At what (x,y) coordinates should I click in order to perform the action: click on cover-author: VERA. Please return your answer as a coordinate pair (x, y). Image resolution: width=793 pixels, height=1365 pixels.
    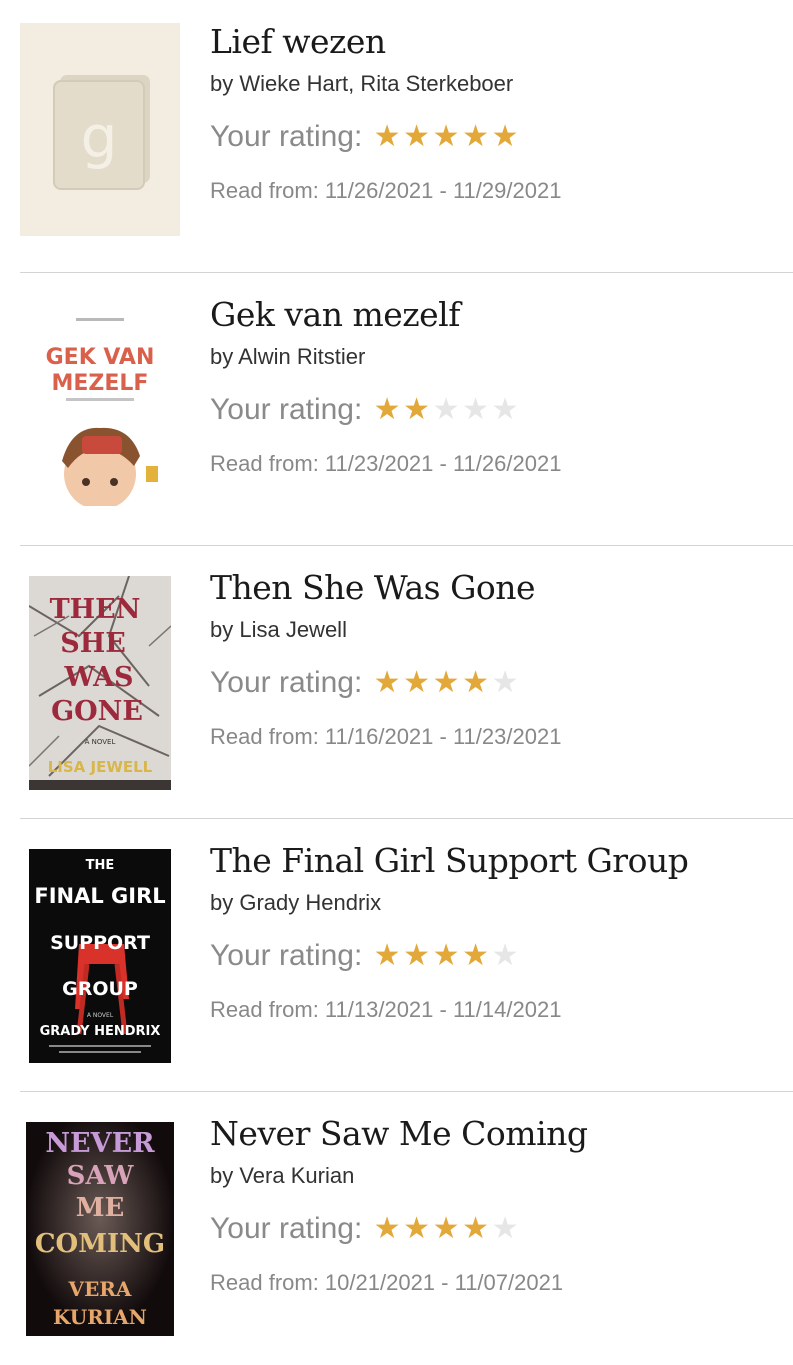
    Looking at the image, I should click on (100, 1289).